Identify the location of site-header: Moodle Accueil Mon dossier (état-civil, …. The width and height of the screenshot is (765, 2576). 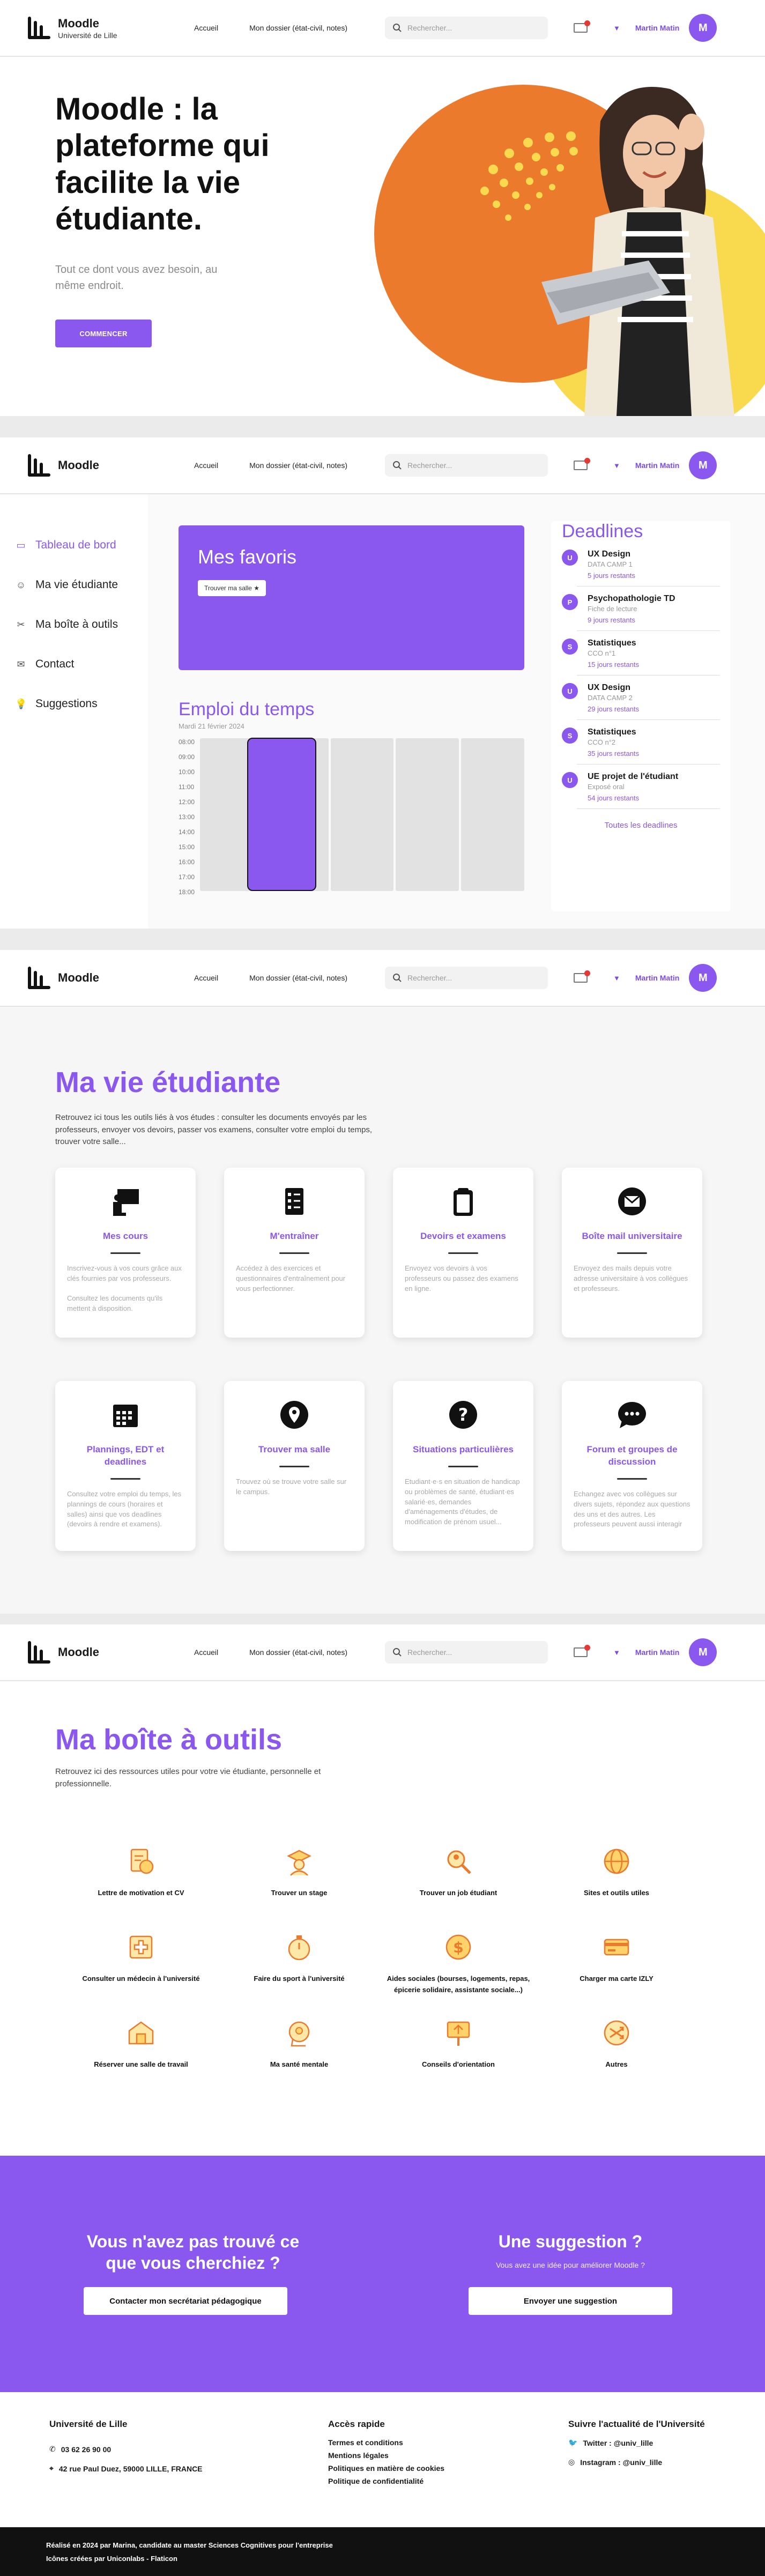
(382, 466).